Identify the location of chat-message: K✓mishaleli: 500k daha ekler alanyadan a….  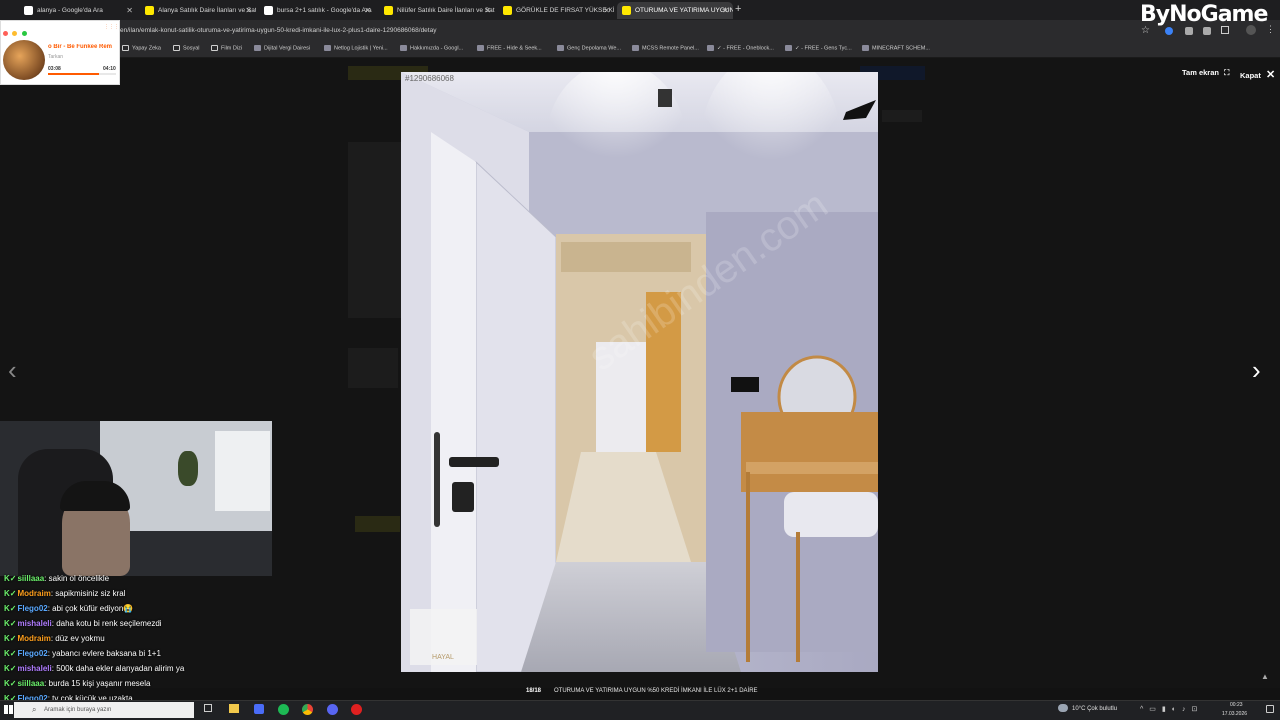
(94, 668).